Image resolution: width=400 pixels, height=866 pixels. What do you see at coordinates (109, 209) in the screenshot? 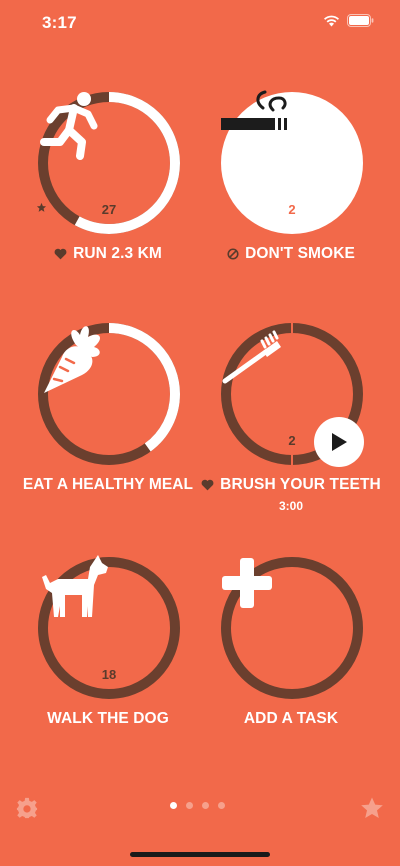
I see `streak-count: 27` at bounding box center [109, 209].